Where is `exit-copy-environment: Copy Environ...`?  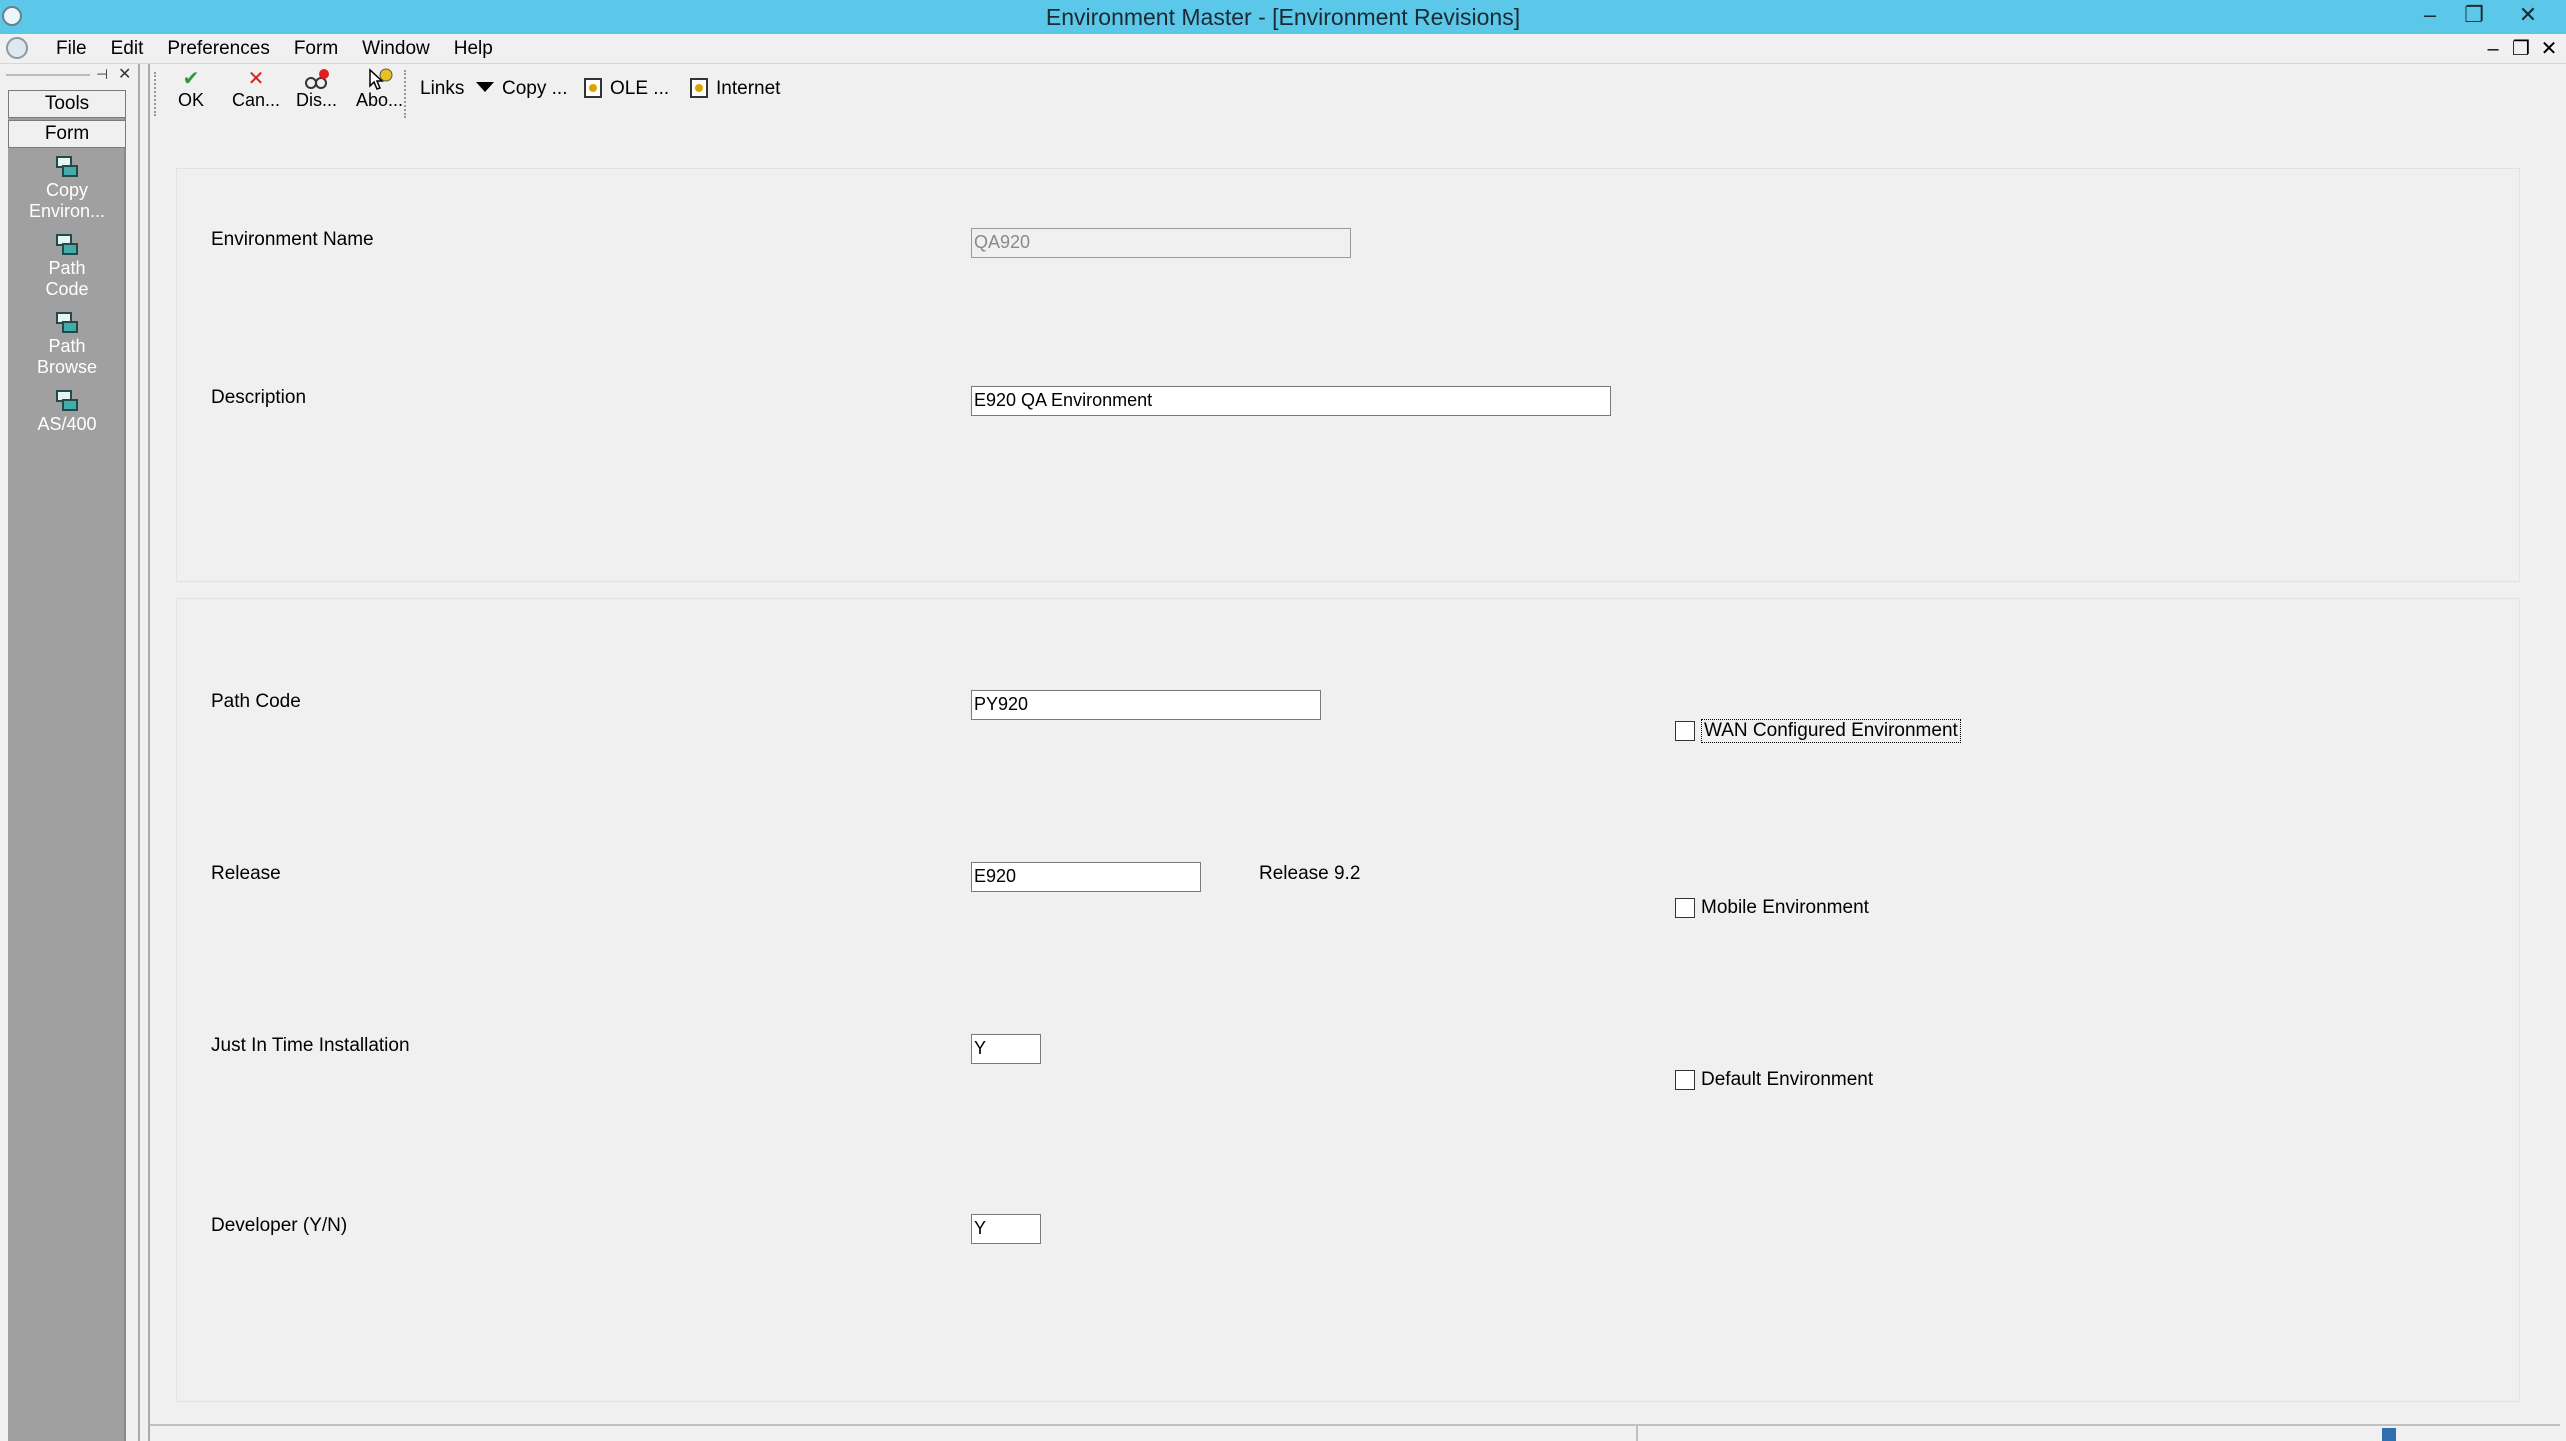
exit-copy-environment: Copy Environ... is located at coordinates (67, 186).